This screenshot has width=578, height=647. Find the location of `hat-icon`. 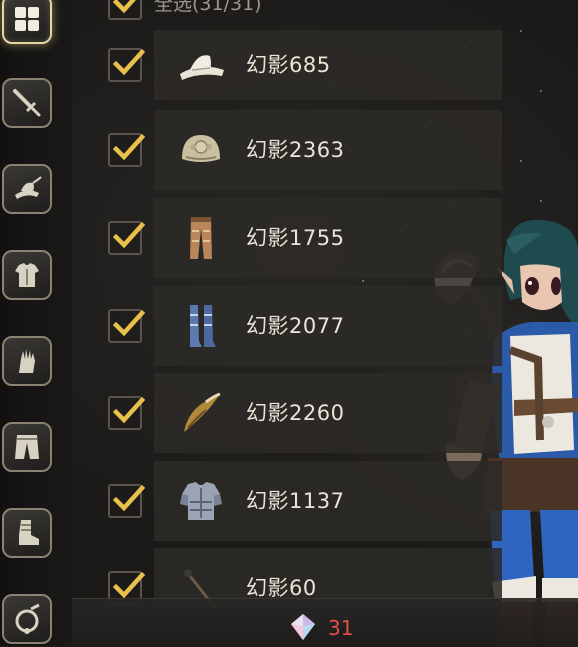

hat-icon is located at coordinates (27, 189).